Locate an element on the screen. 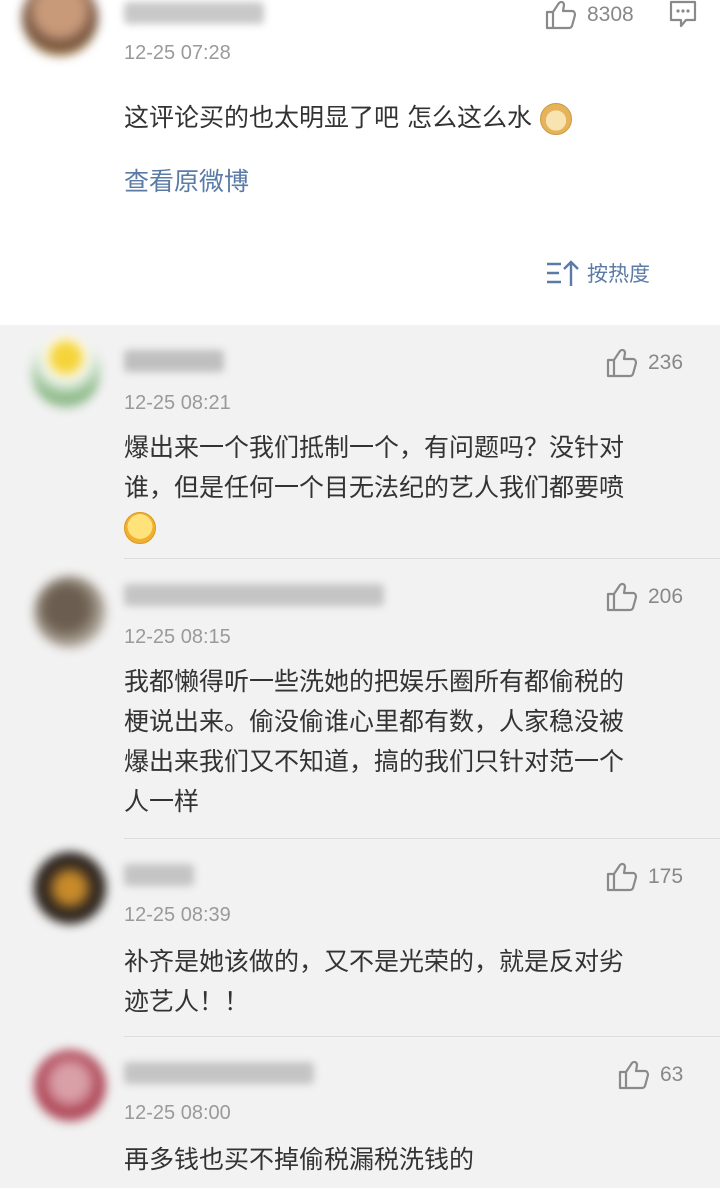 This screenshot has width=720, height=1188. like-button: 8308 is located at coordinates (589, 15).